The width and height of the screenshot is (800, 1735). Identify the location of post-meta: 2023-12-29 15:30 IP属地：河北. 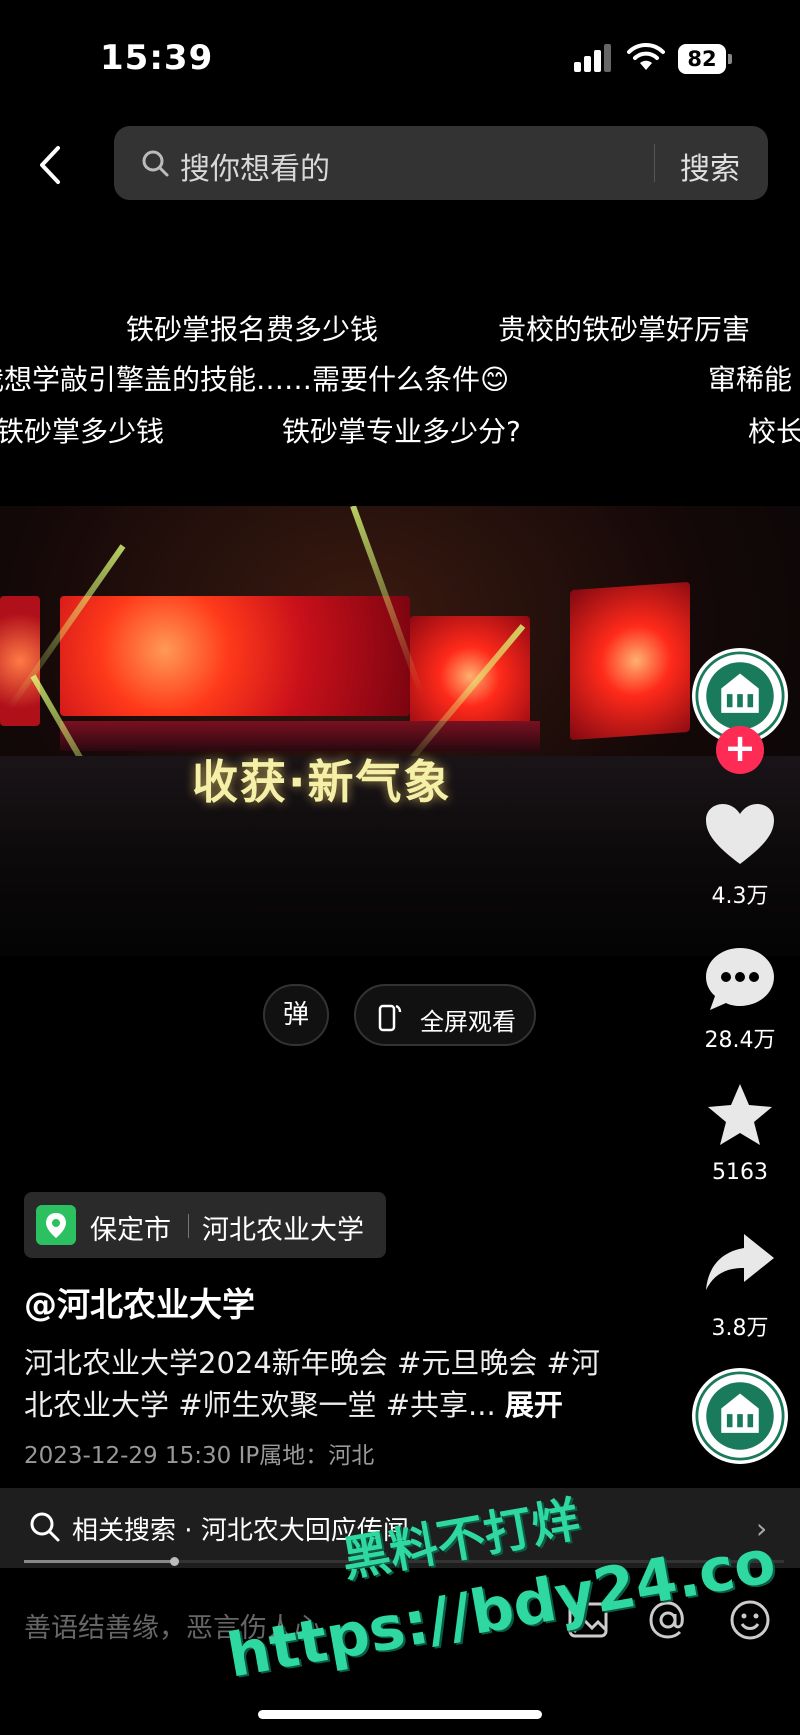
(199, 1456).